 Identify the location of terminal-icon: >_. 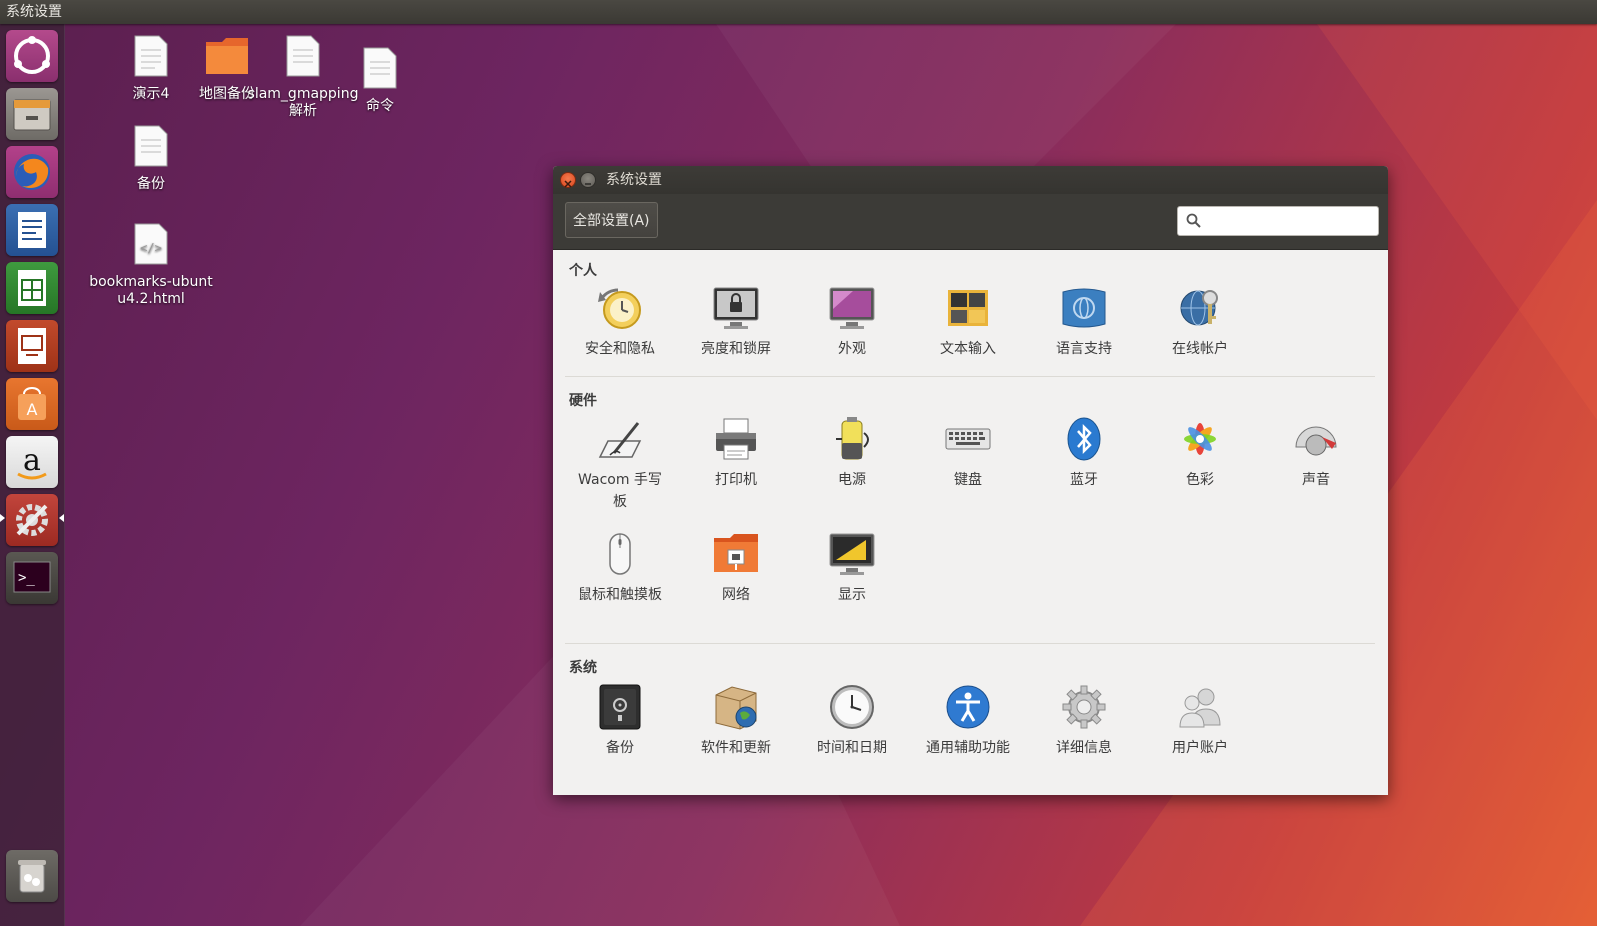
(32, 578).